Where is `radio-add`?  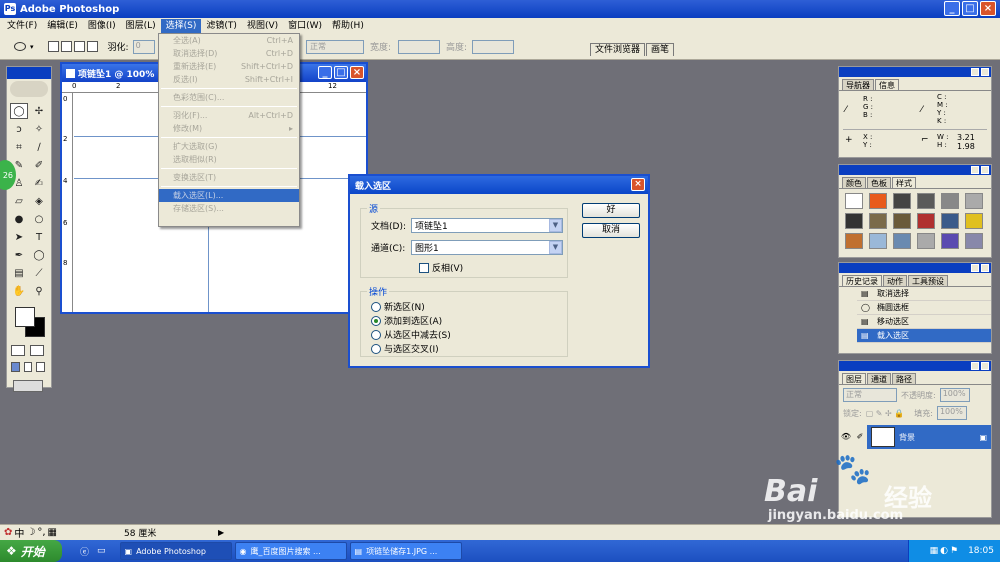
radio-add is located at coordinates (376, 320).